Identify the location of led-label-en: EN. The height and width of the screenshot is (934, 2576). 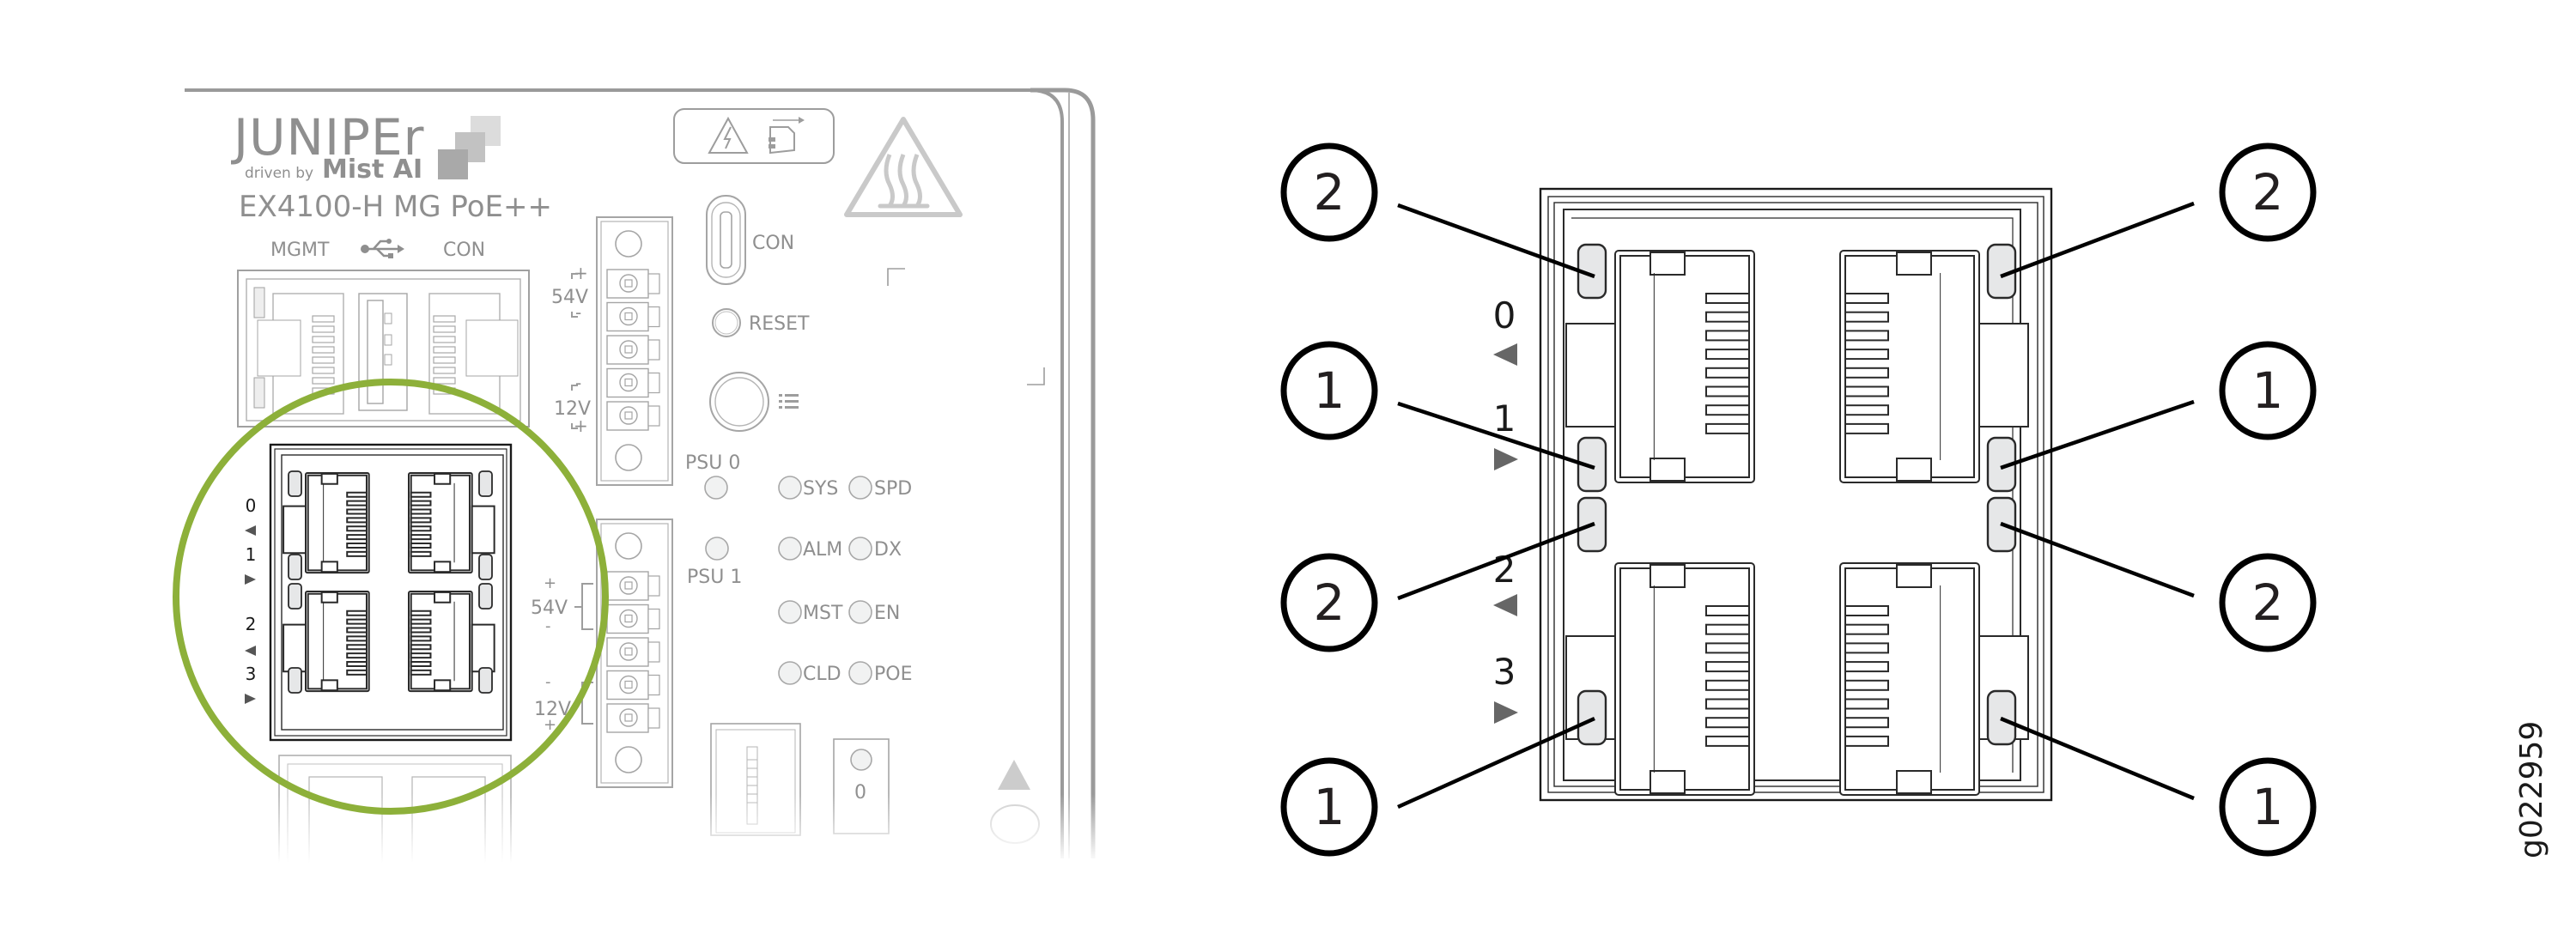
(887, 613).